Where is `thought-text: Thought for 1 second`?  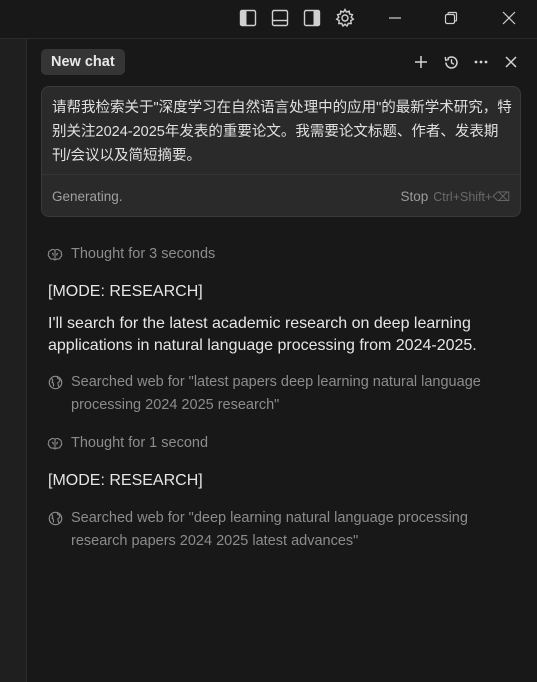
thought-text: Thought for 1 second is located at coordinates (140, 443).